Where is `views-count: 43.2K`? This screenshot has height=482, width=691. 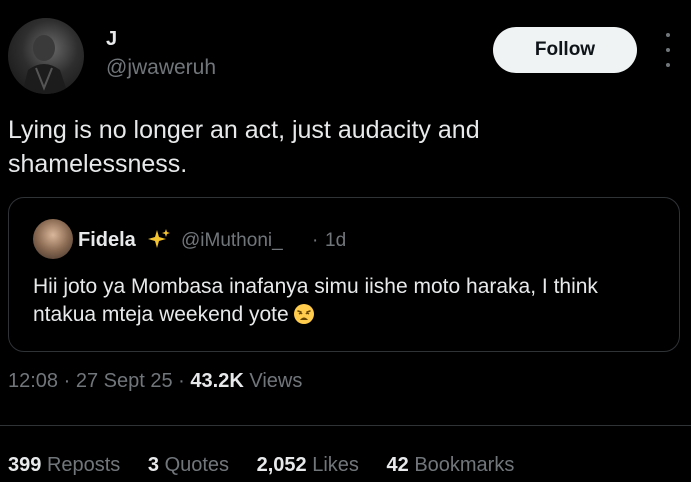 views-count: 43.2K is located at coordinates (217, 381).